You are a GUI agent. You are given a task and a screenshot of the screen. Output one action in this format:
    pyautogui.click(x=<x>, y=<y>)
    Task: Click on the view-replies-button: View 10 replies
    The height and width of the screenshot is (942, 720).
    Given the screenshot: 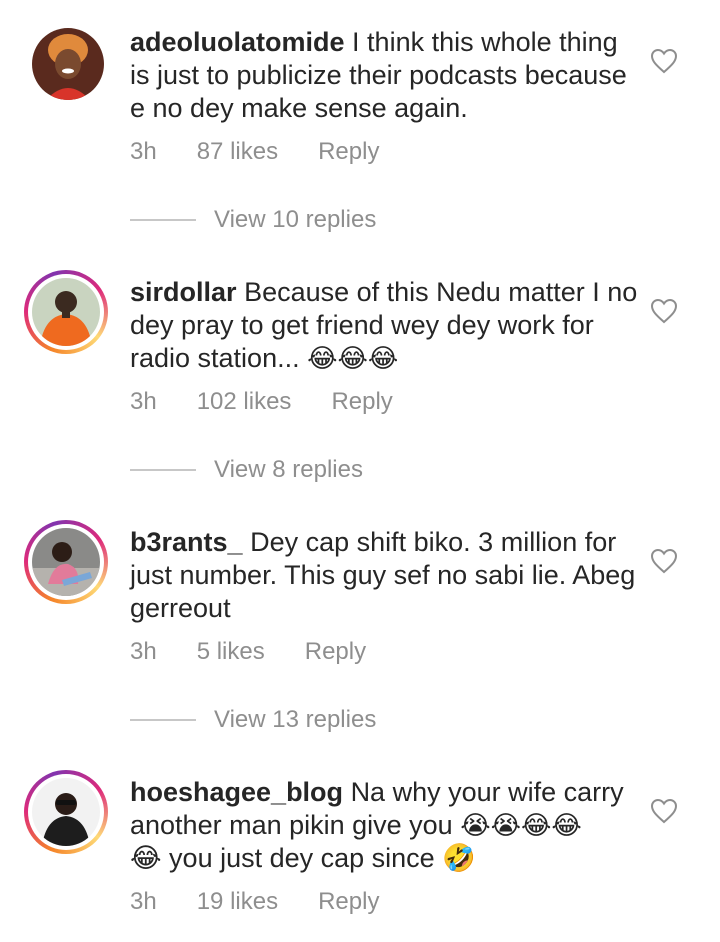 What is the action you would take?
    pyautogui.click(x=253, y=220)
    